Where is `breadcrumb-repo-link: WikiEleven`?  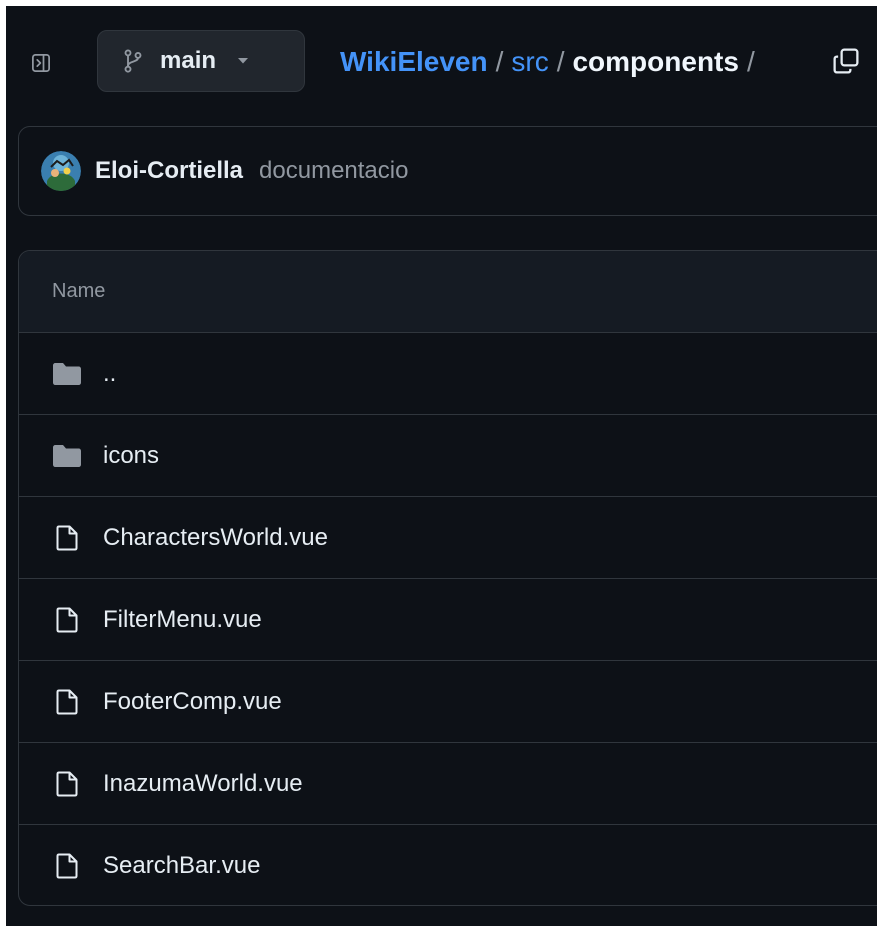
breadcrumb-repo-link: WikiEleven is located at coordinates (414, 62).